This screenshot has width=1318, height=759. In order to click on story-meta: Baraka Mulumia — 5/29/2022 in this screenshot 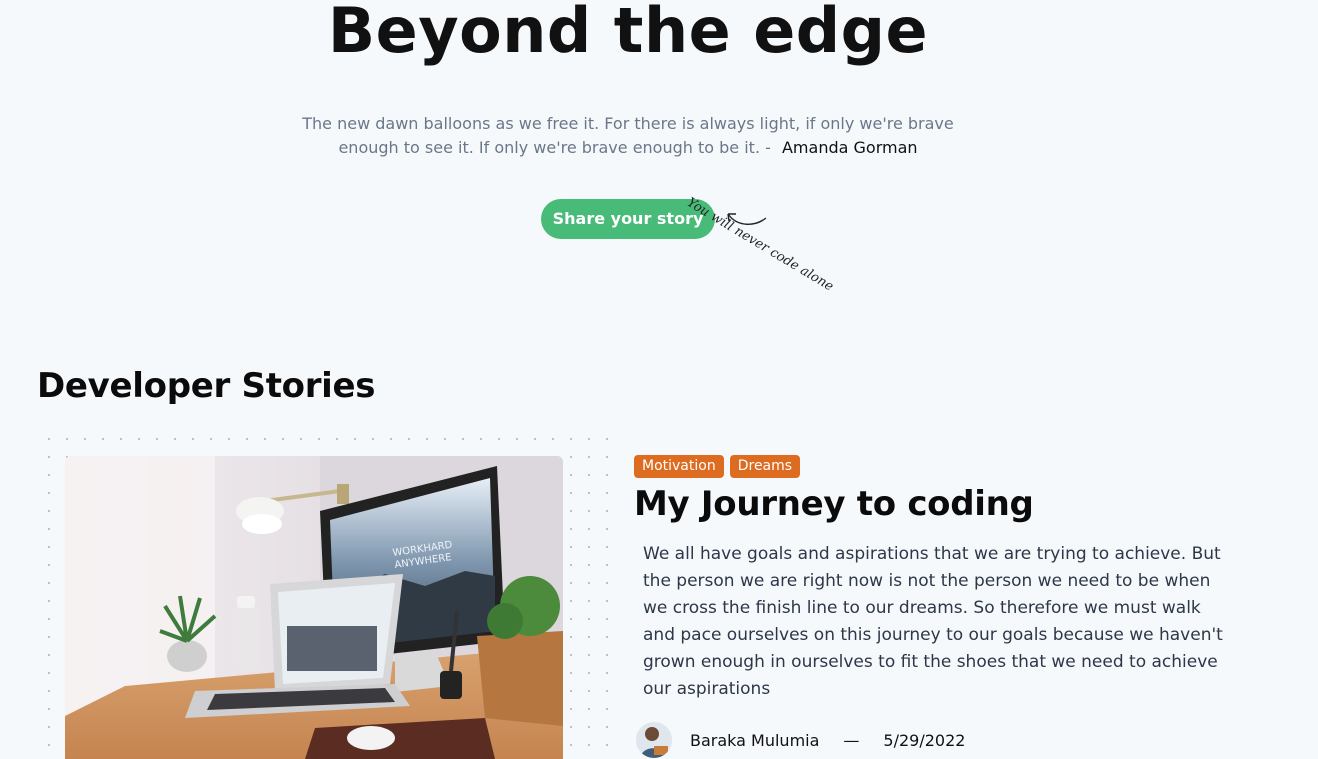, I will do `click(800, 740)`.